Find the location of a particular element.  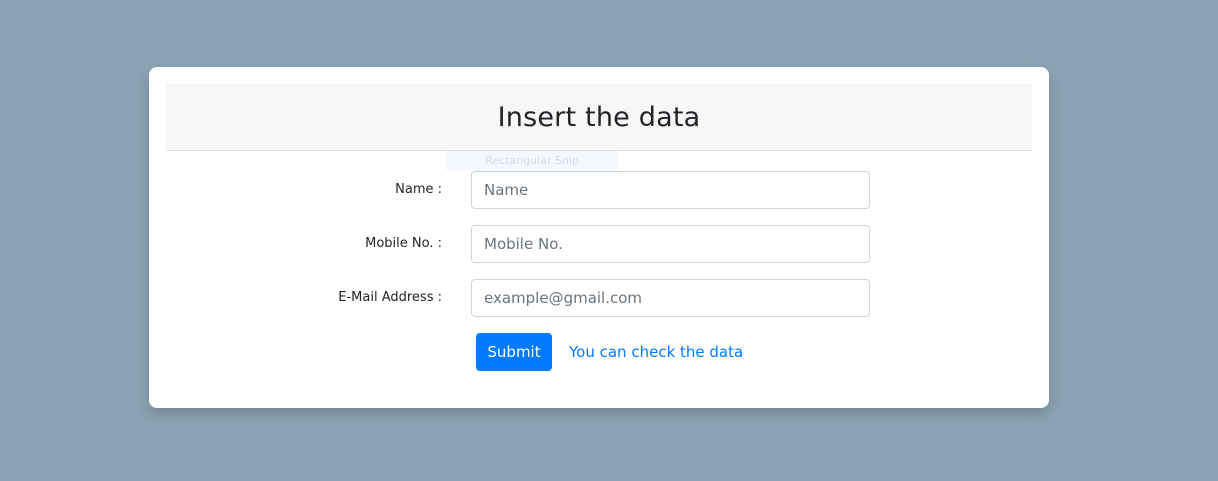

page-title: Insert the data is located at coordinates (599, 117).